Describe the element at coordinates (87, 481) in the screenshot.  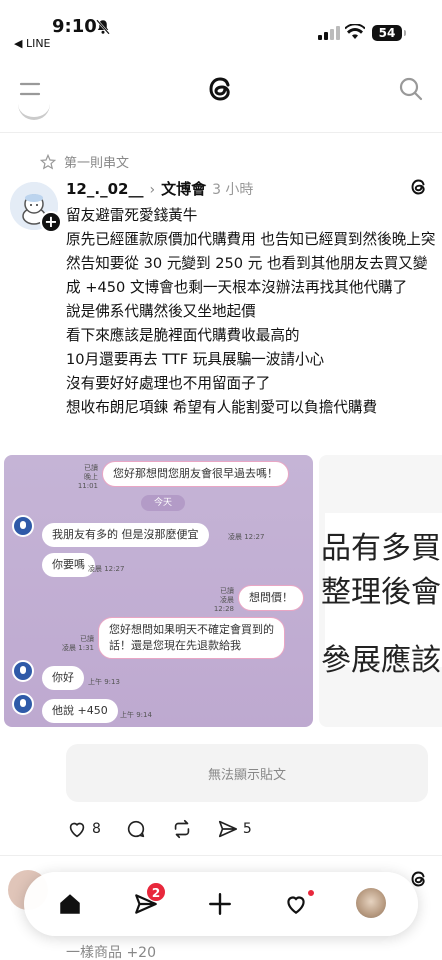
I see `message-time: 晚上 11:01` at that location.